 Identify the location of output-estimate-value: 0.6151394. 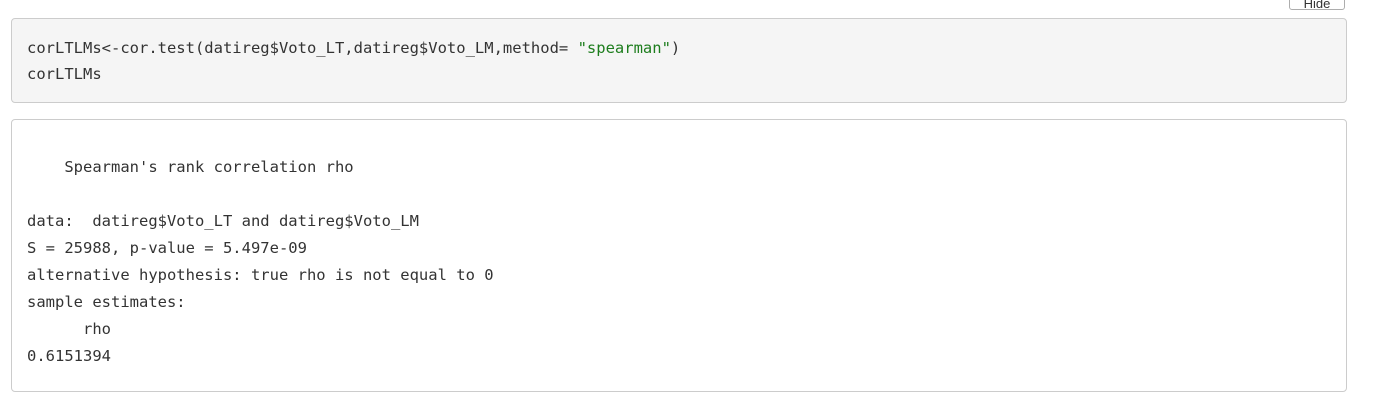
(74, 356).